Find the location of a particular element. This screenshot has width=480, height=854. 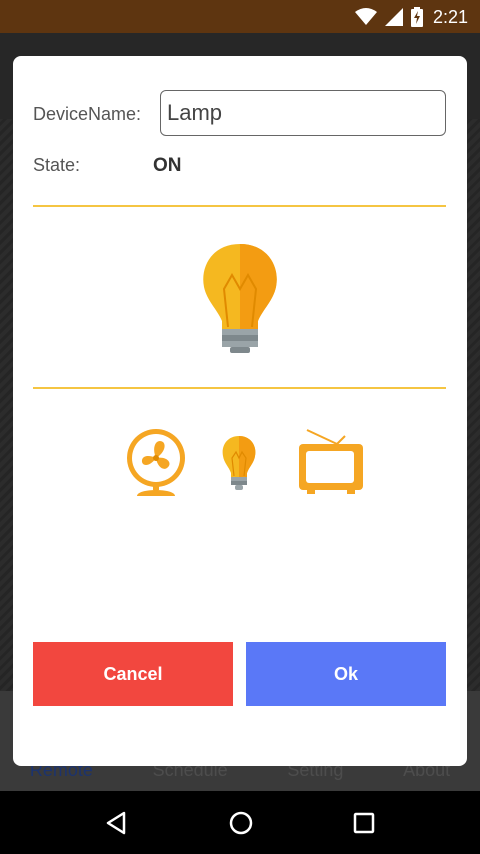

status-time: 2:21 is located at coordinates (450, 16).